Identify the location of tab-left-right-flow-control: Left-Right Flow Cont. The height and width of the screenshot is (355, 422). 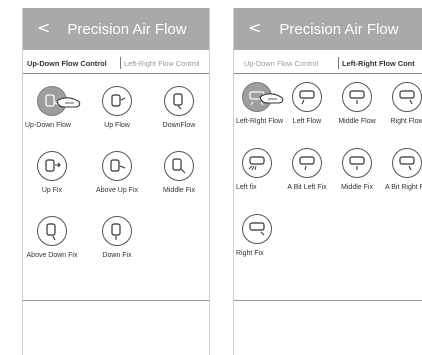
(378, 63).